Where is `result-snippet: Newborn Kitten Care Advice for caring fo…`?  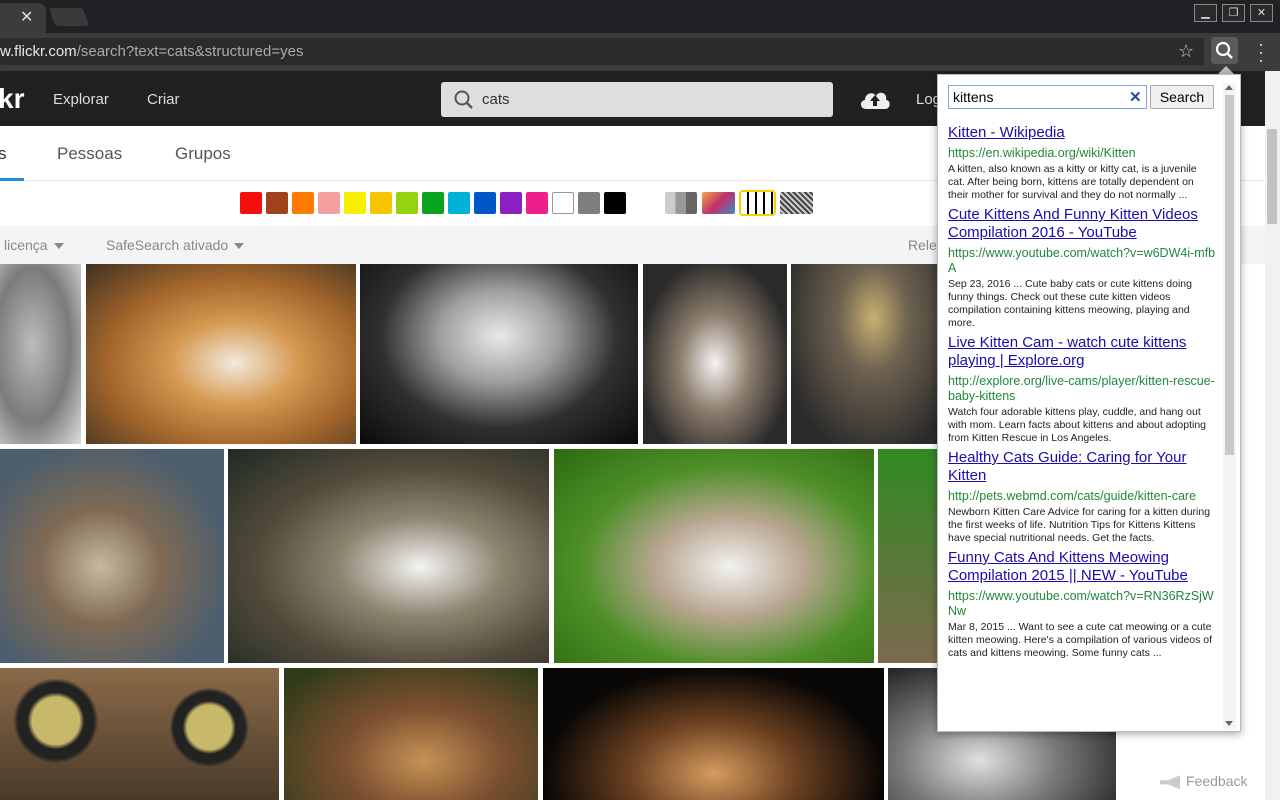 result-snippet: Newborn Kitten Care Advice for caring fo… is located at coordinates (1079, 525).